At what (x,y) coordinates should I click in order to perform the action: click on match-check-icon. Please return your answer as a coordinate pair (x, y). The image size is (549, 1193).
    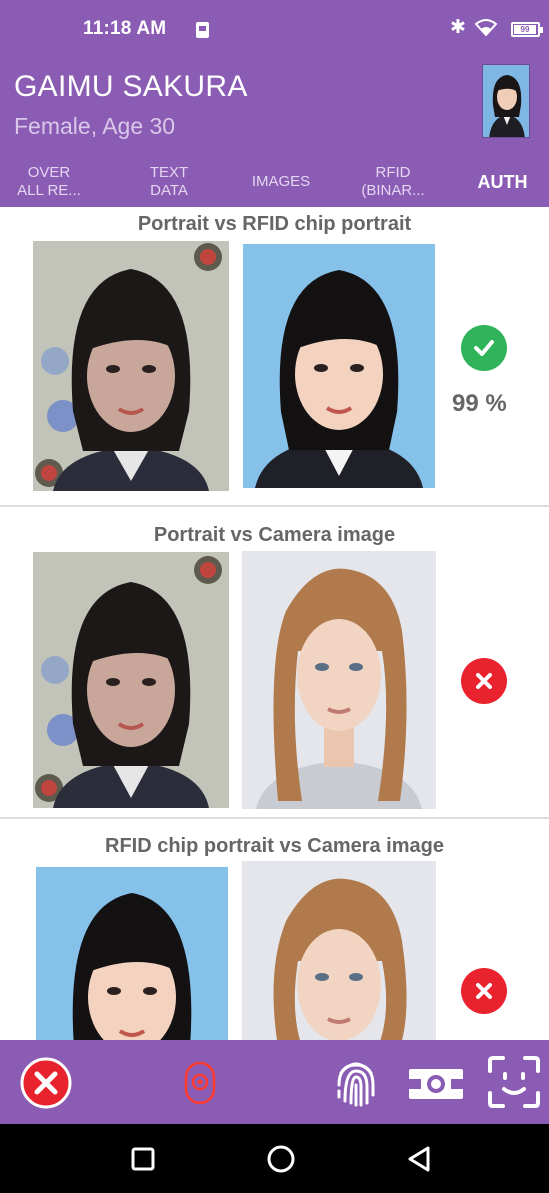
    Looking at the image, I should click on (484, 348).